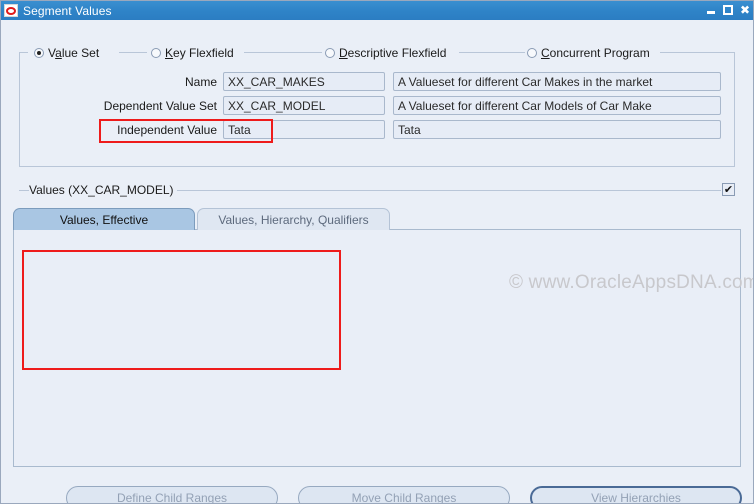 This screenshot has width=754, height=504. I want to click on tab-values-effective-label: Values, Effective, so click(104, 219).